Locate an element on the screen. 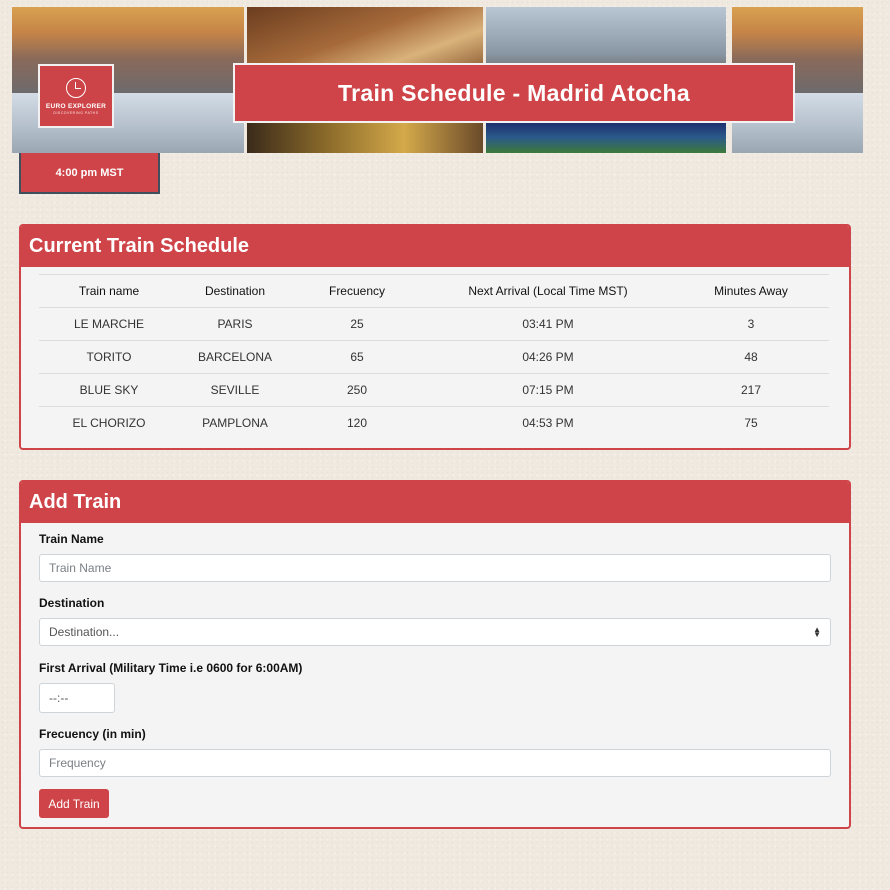  cell-destination: BARCELONA is located at coordinates (235, 357).